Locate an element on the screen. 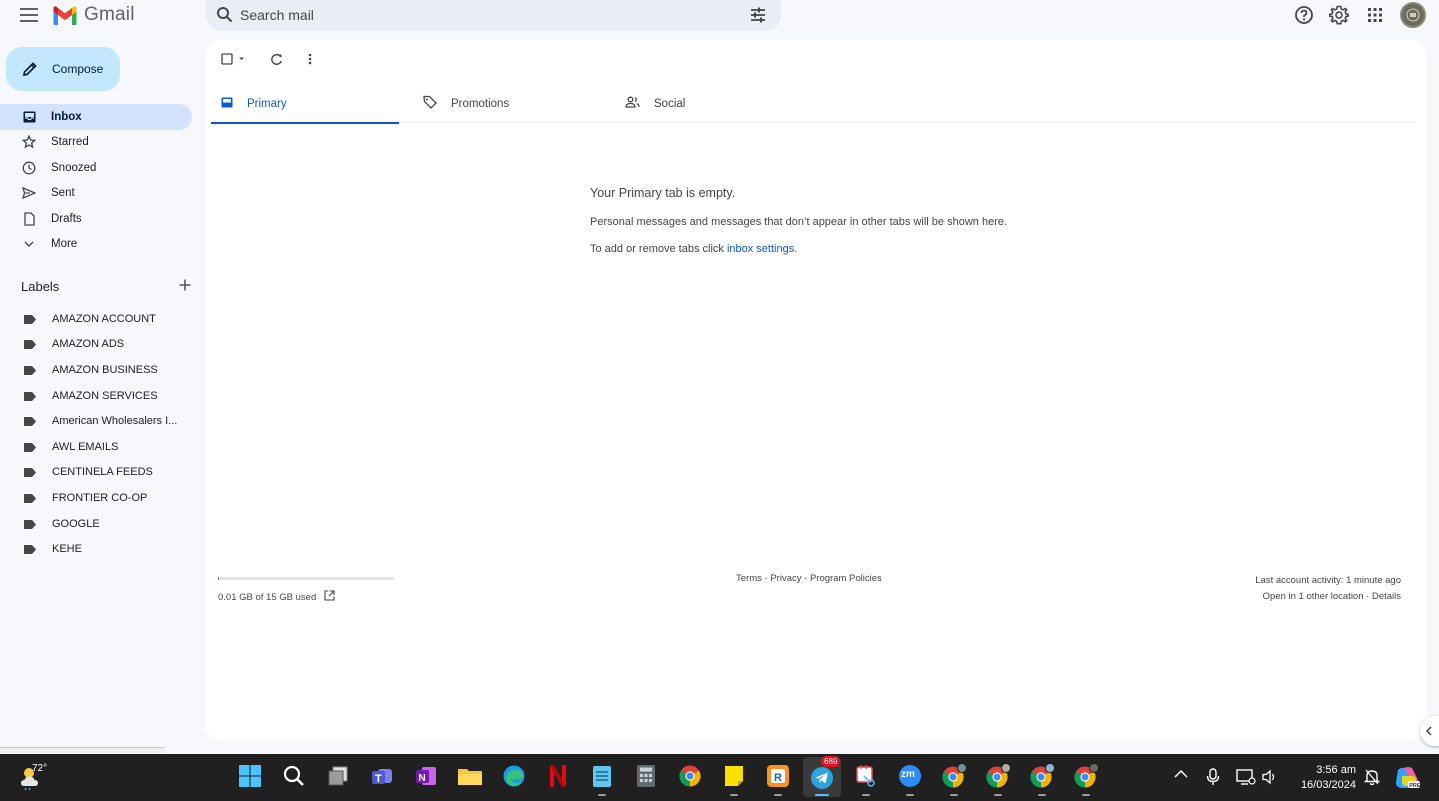  file-explorer-icon is located at coordinates (470, 776).